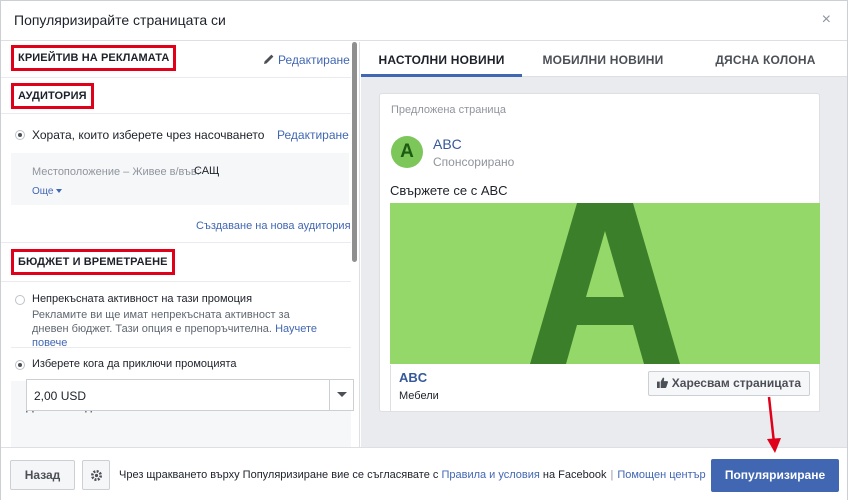  What do you see at coordinates (273, 226) in the screenshot?
I see `create-new-audience-link: Създаване на нова аудитория` at bounding box center [273, 226].